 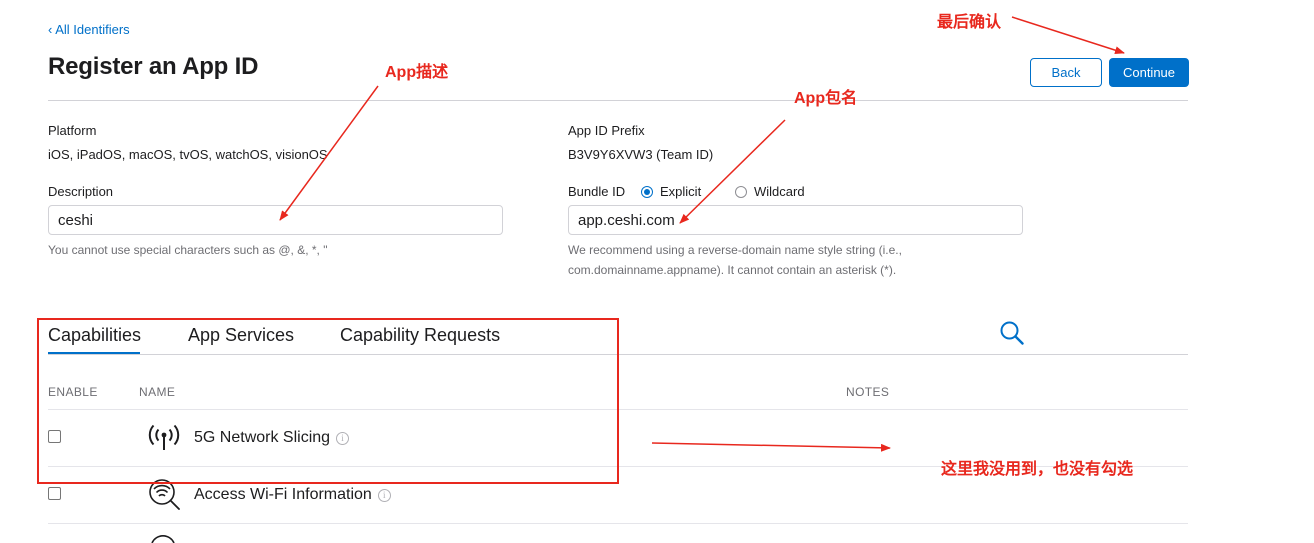 I want to click on prefix-label: App ID Prefix, so click(x=606, y=130).